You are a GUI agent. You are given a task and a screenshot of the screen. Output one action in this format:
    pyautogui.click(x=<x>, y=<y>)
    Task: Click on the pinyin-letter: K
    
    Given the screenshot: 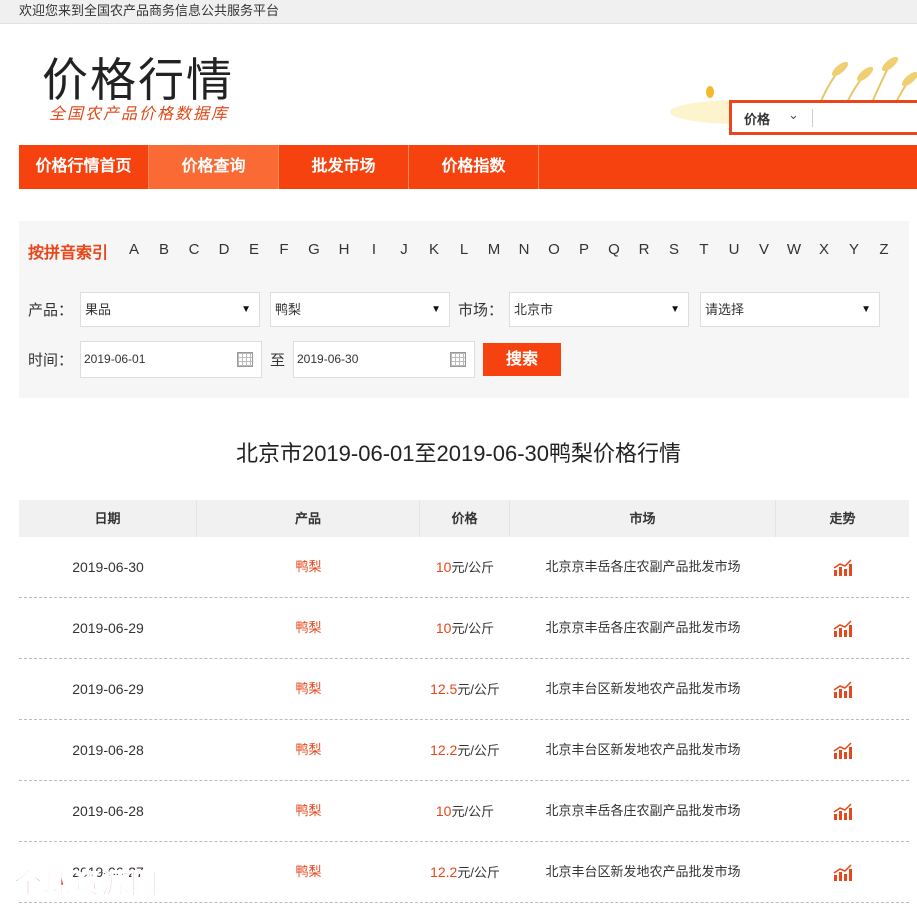 What is the action you would take?
    pyautogui.click(x=434, y=249)
    